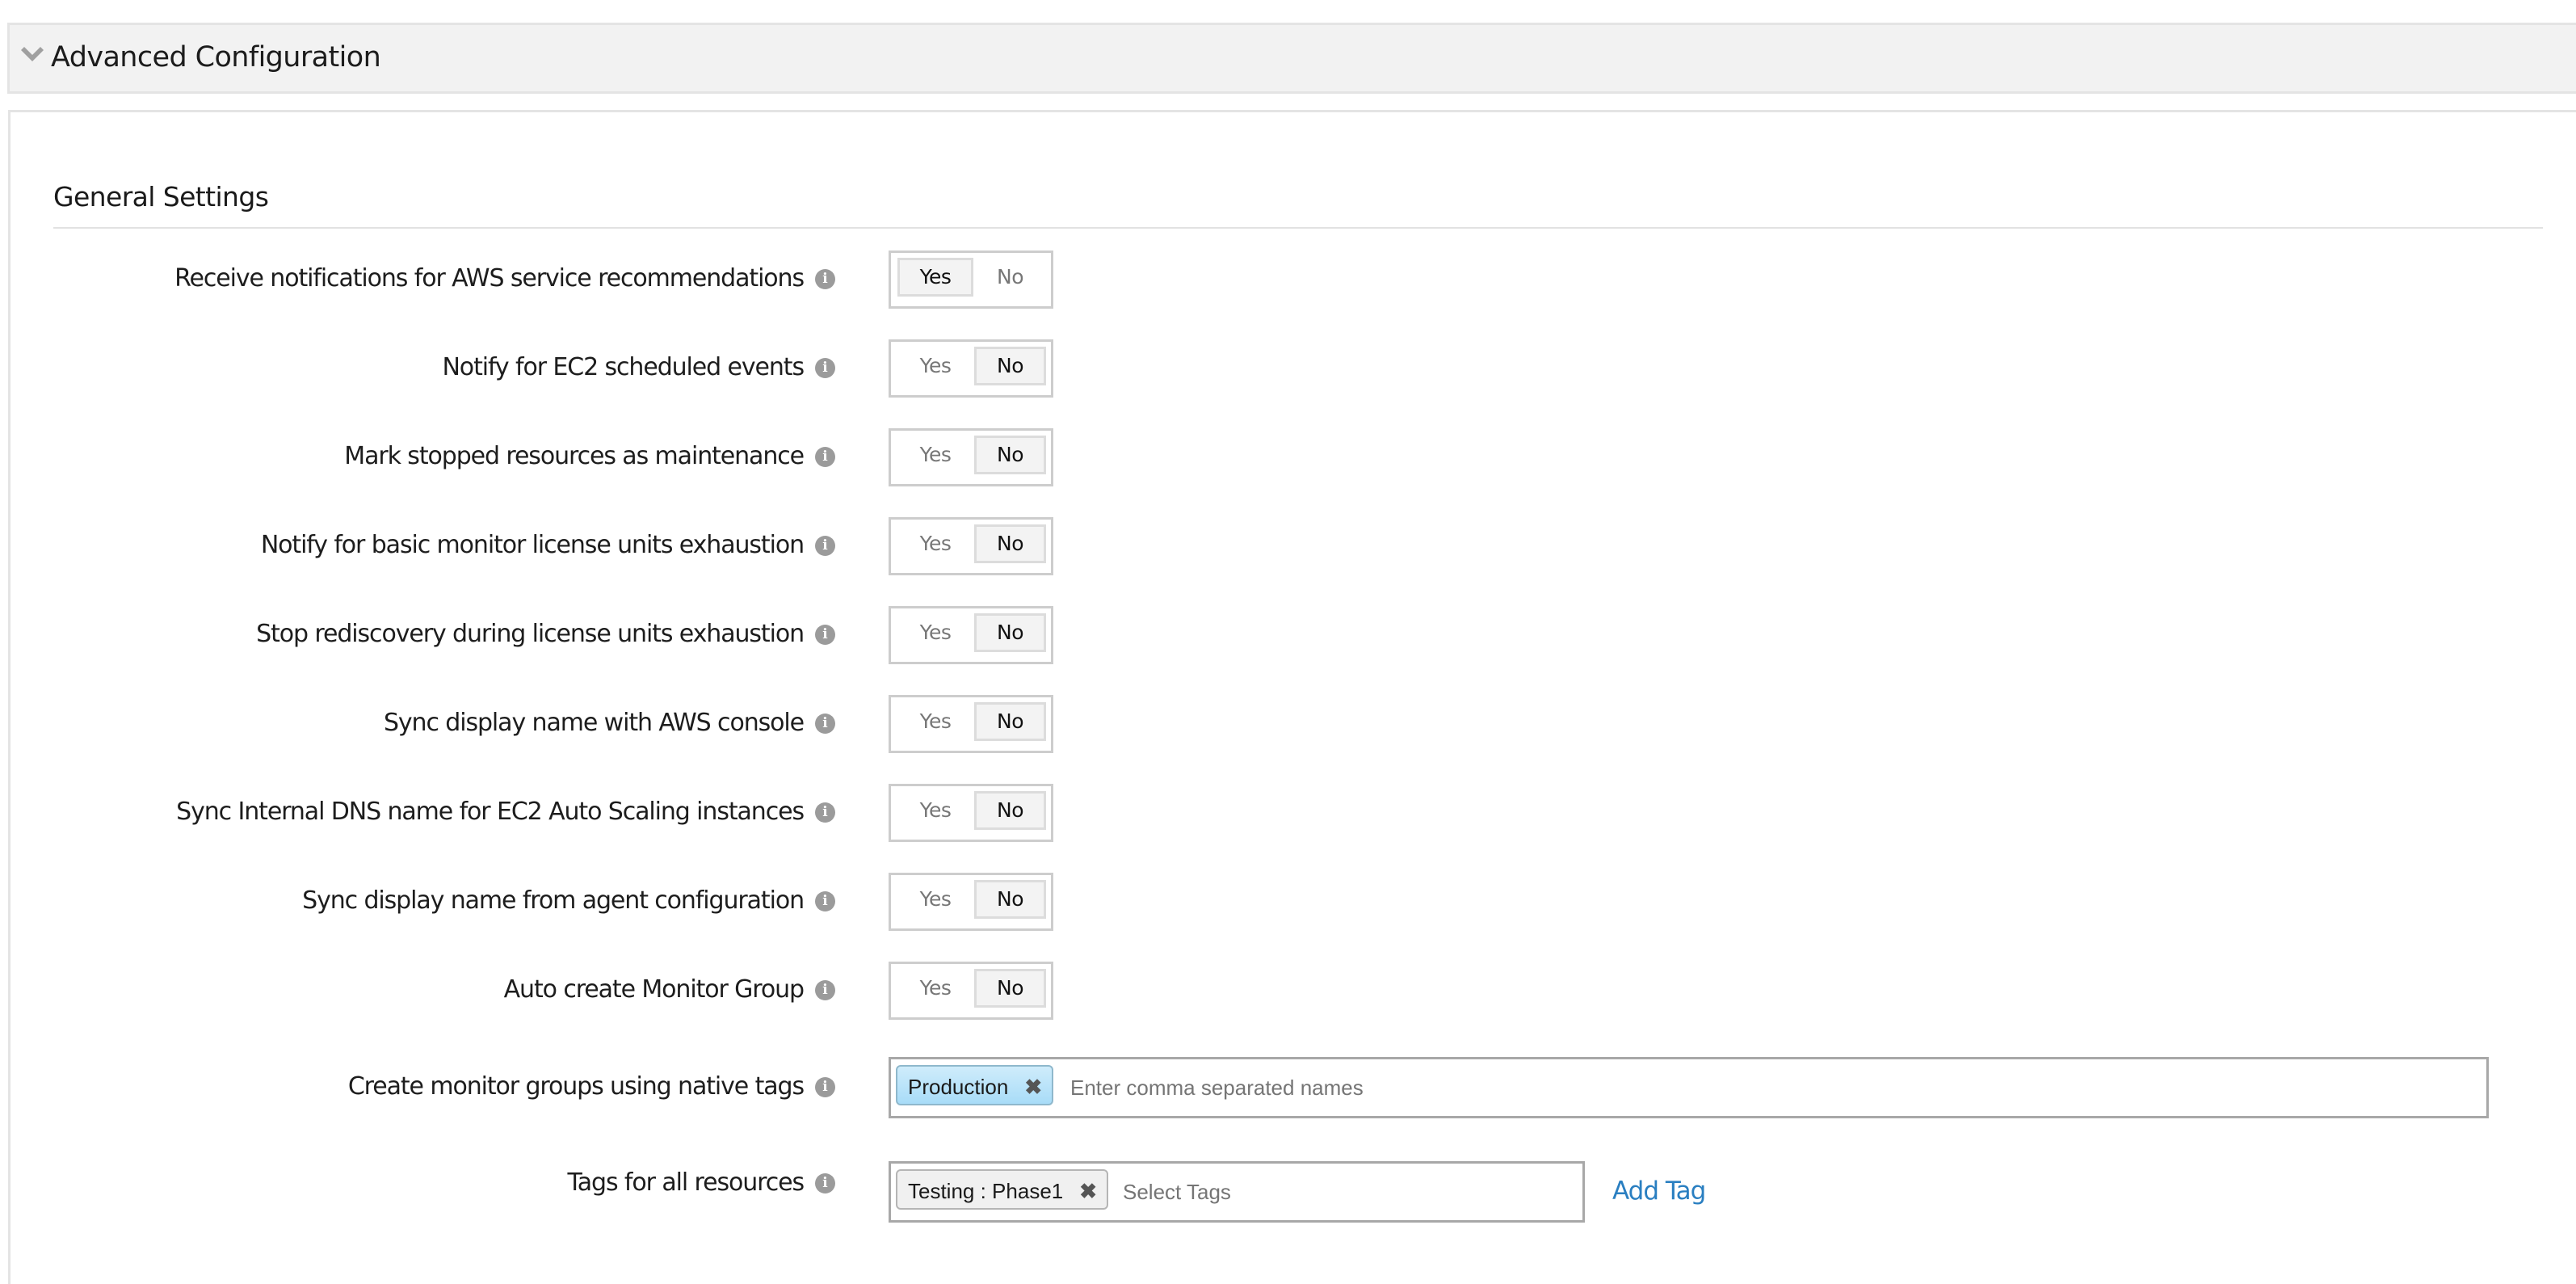 The width and height of the screenshot is (2576, 1284). I want to click on tag-chip-label: Testing : Phase1, so click(986, 1191).